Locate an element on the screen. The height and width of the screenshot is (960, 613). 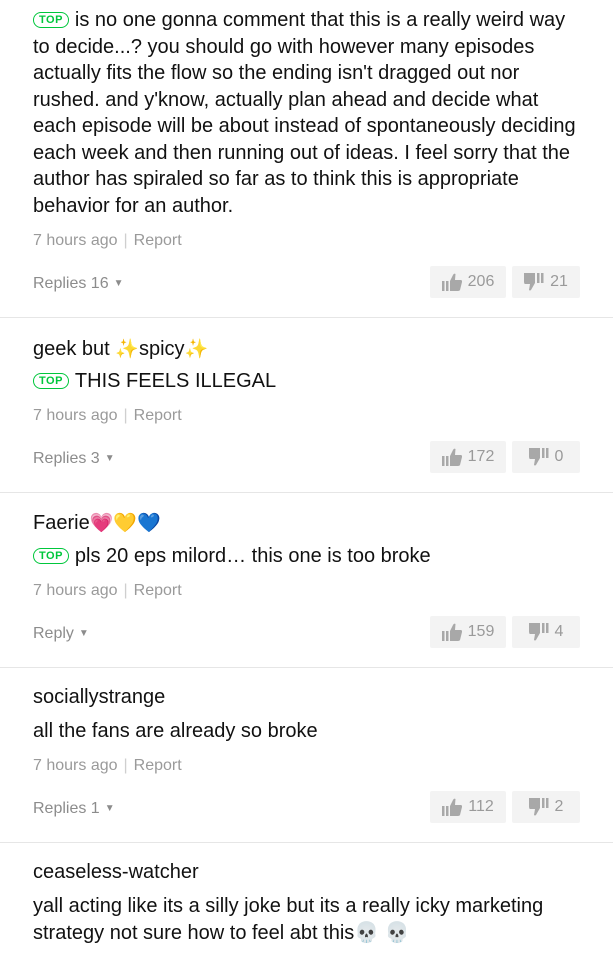
like-count: 112 is located at coordinates (481, 806).